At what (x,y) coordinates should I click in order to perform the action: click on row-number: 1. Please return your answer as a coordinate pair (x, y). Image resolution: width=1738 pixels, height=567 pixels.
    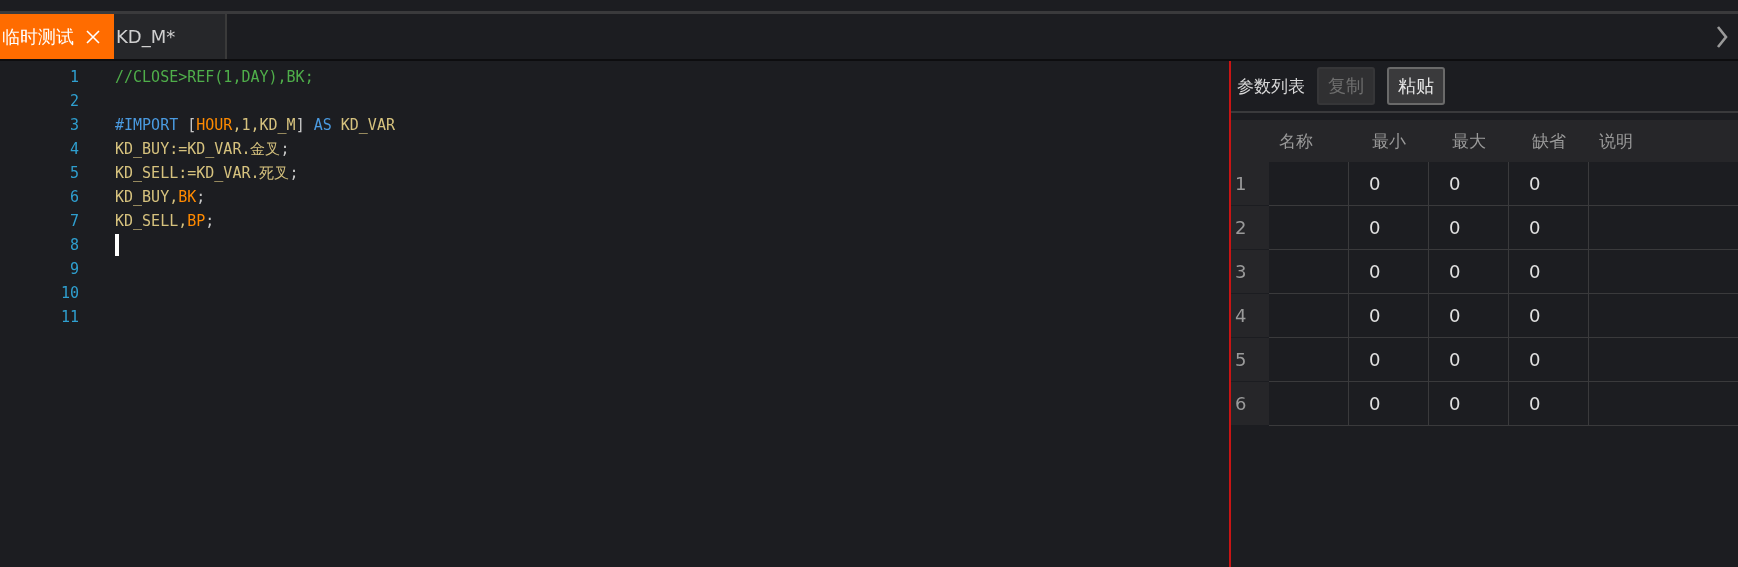
    Looking at the image, I should click on (1250, 184).